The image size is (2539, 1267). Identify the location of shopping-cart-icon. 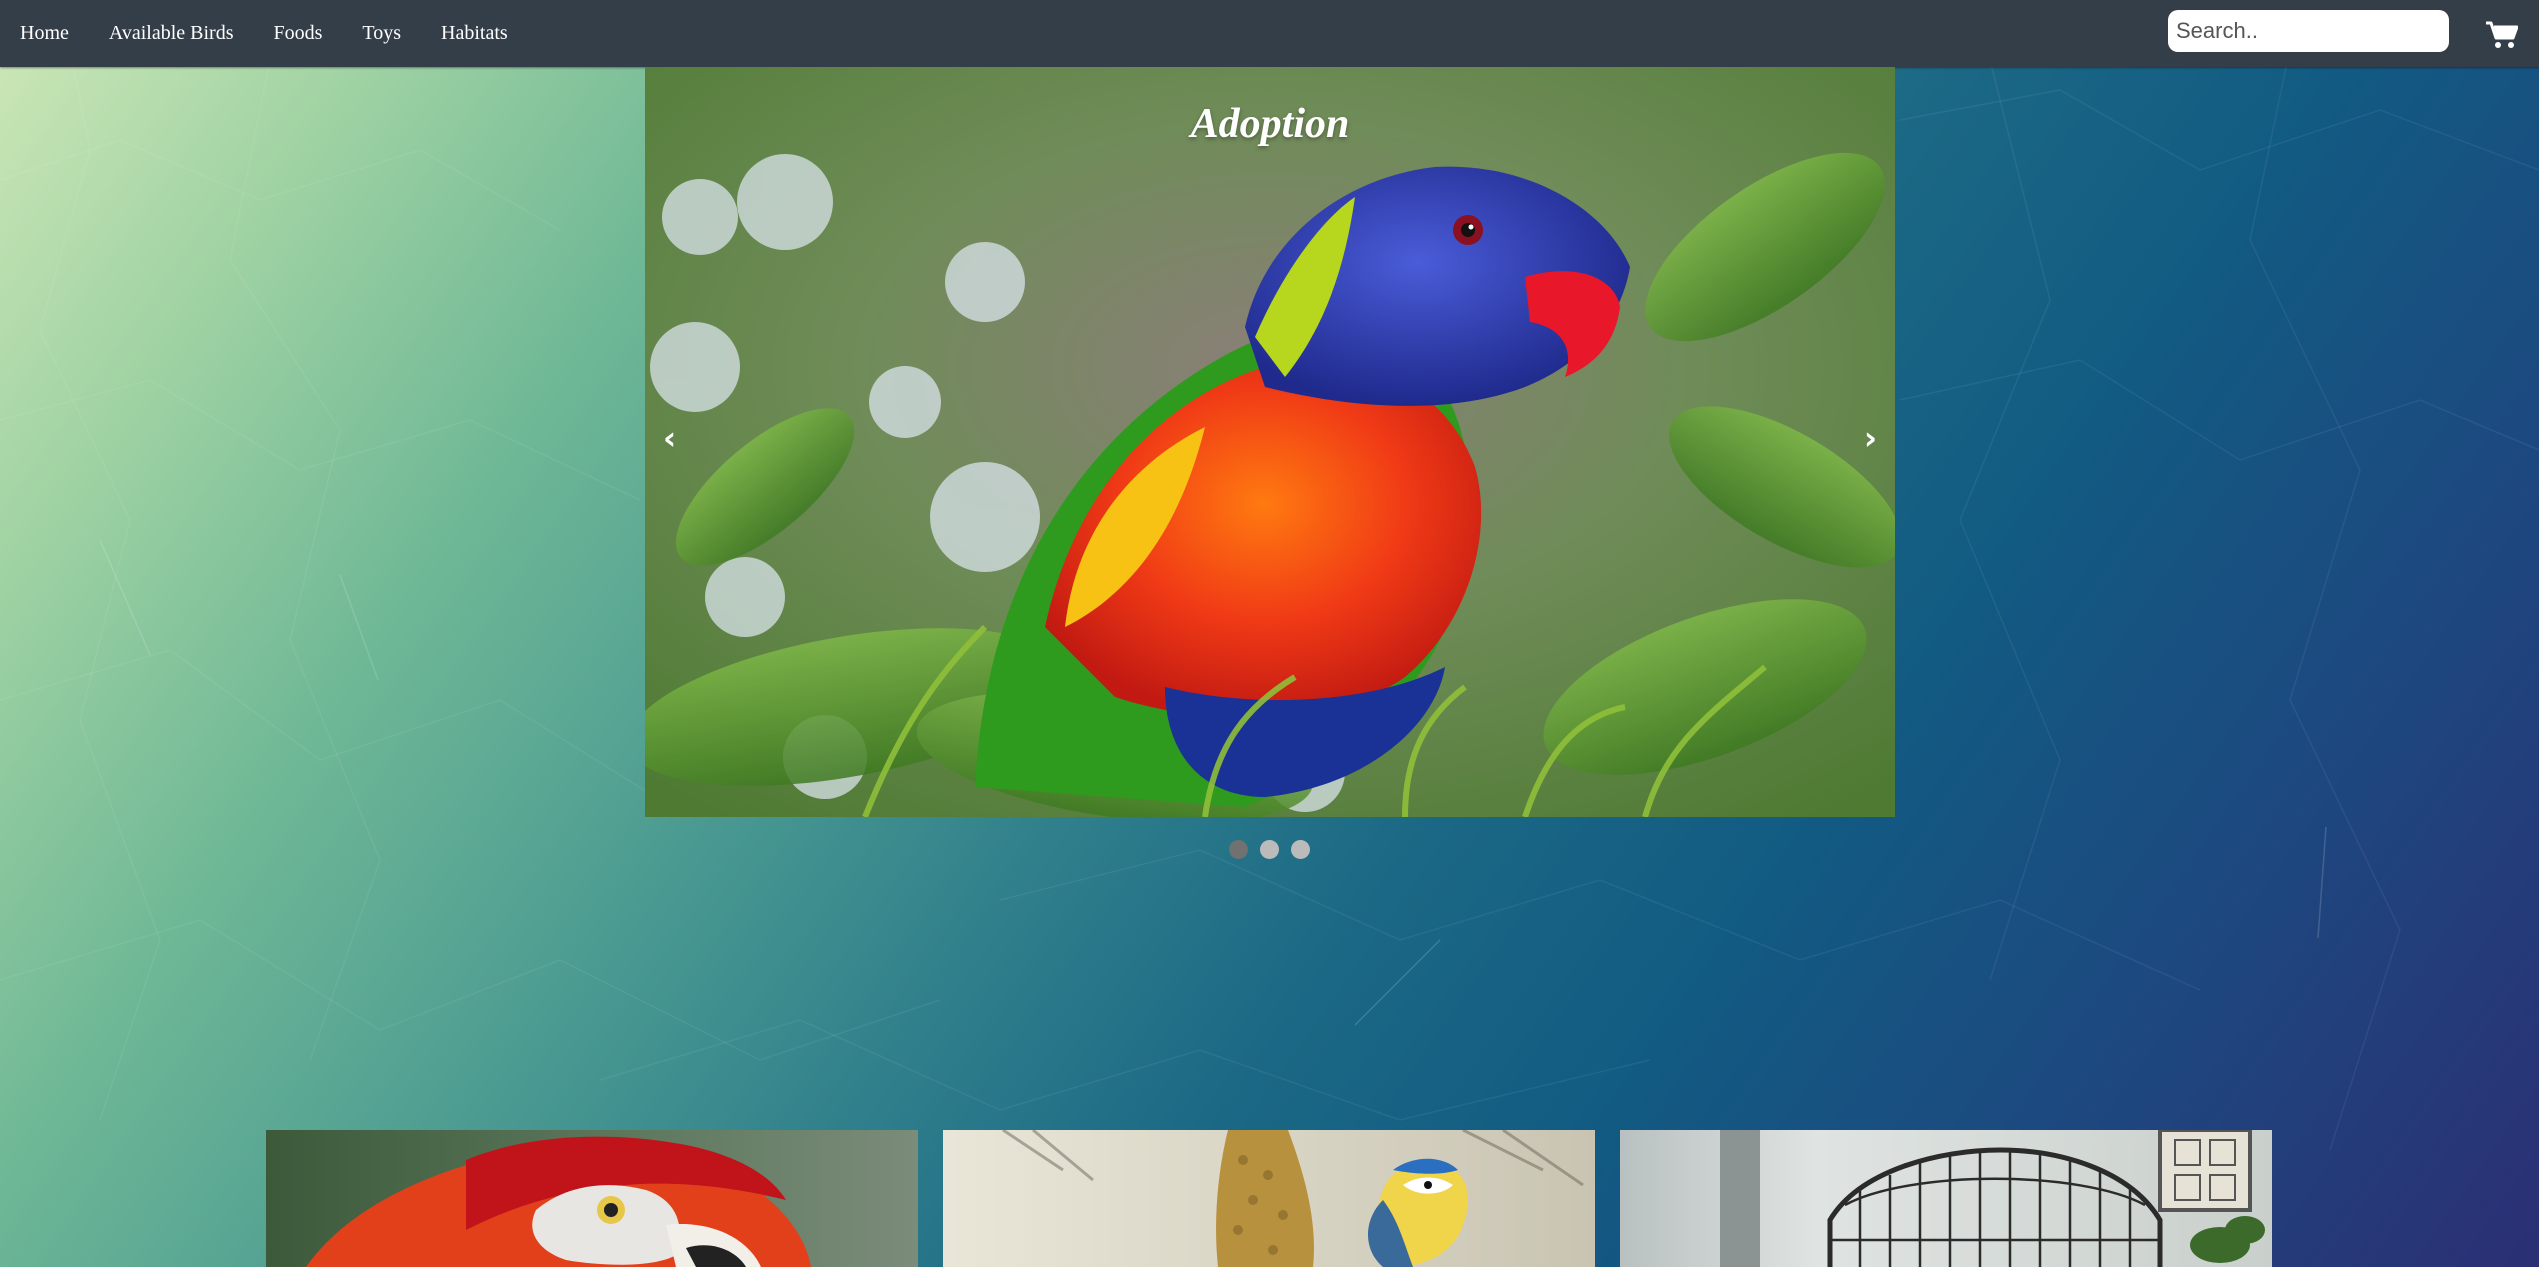
(2502, 35).